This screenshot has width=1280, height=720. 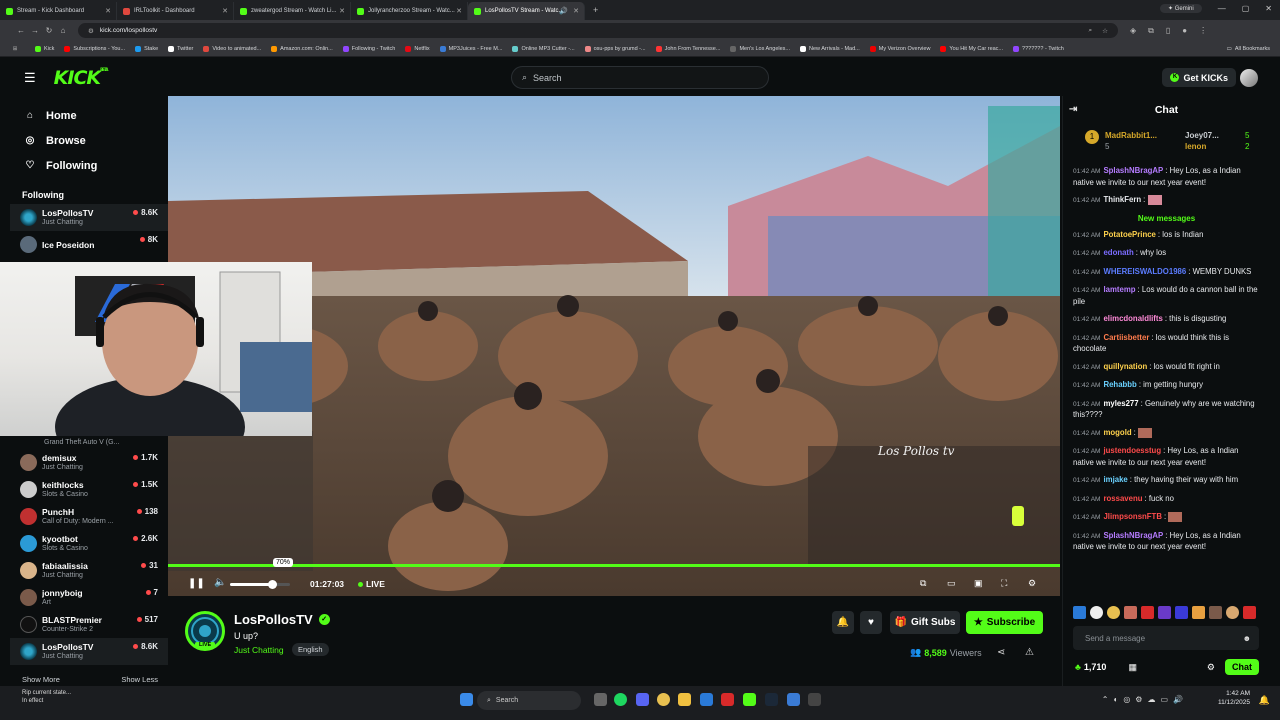 What do you see at coordinates (749, 699) in the screenshot?
I see `kick-app-icon` at bounding box center [749, 699].